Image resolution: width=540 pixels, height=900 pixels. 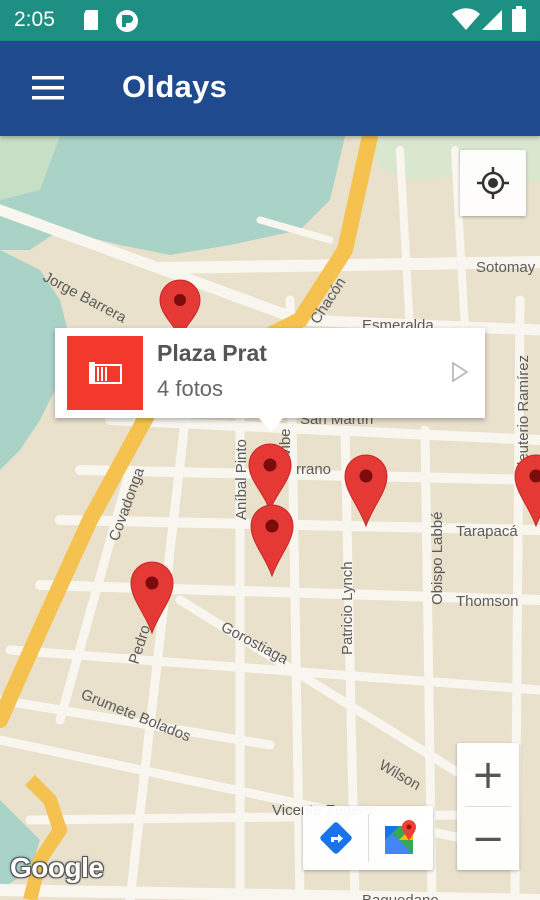 I want to click on app-title: Oldays, so click(x=175, y=86).